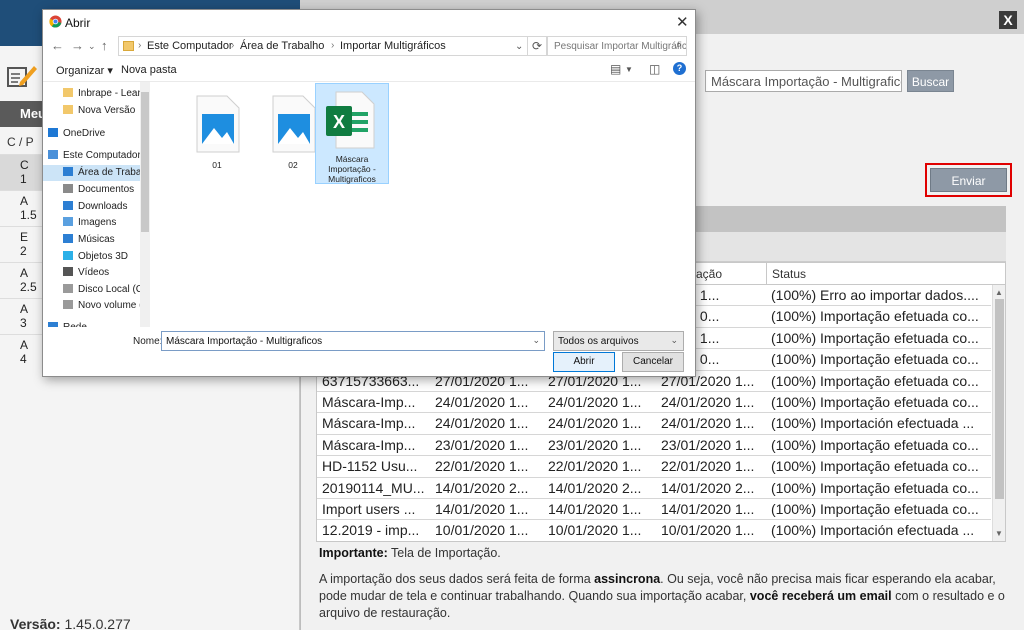 This screenshot has width=1024, height=630. What do you see at coordinates (78, 23) in the screenshot?
I see `dialog-title: Abrir` at bounding box center [78, 23].